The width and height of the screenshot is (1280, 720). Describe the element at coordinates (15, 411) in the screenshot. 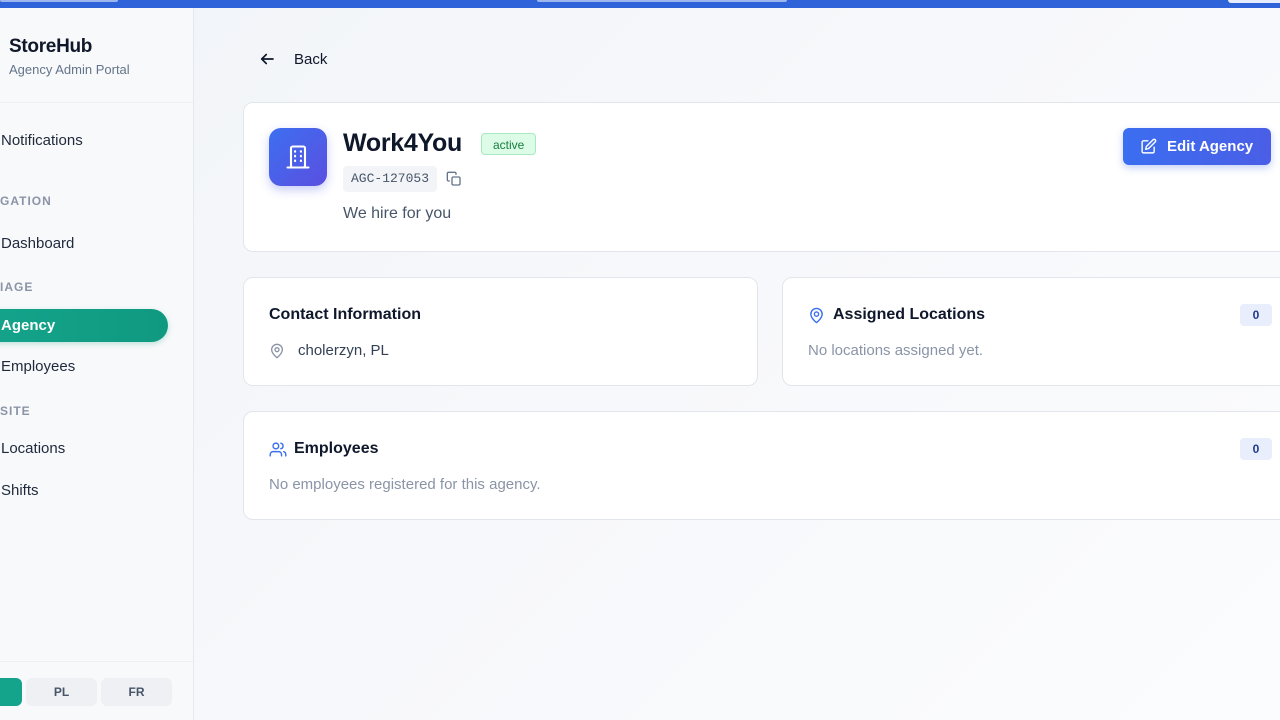

I see `section-label-site: SITE` at that location.